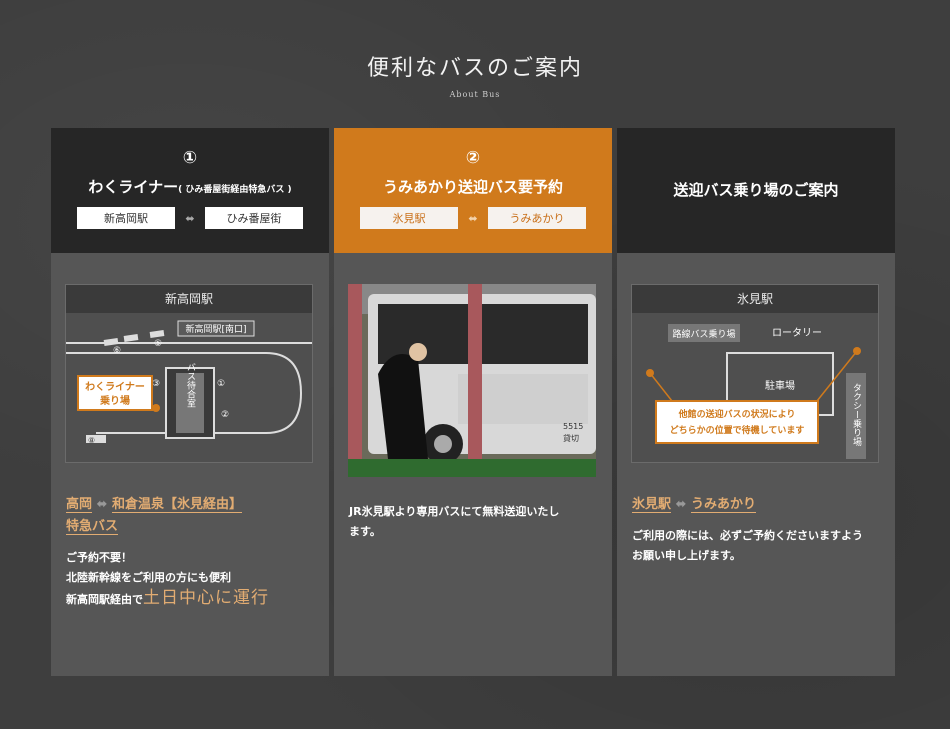  Describe the element at coordinates (225, 415) in the screenshot. I see `stop-2: ②` at that location.